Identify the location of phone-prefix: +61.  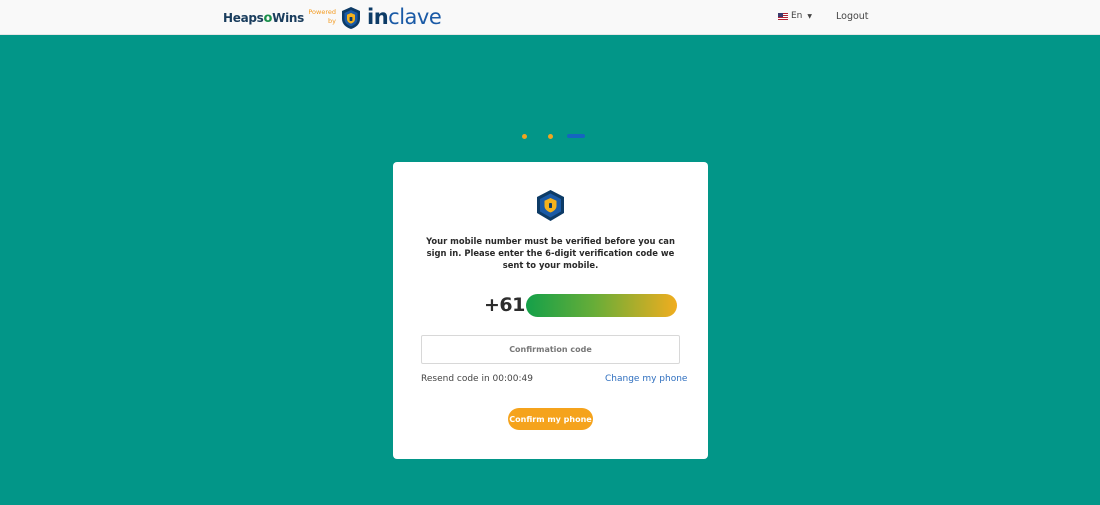
(504, 305).